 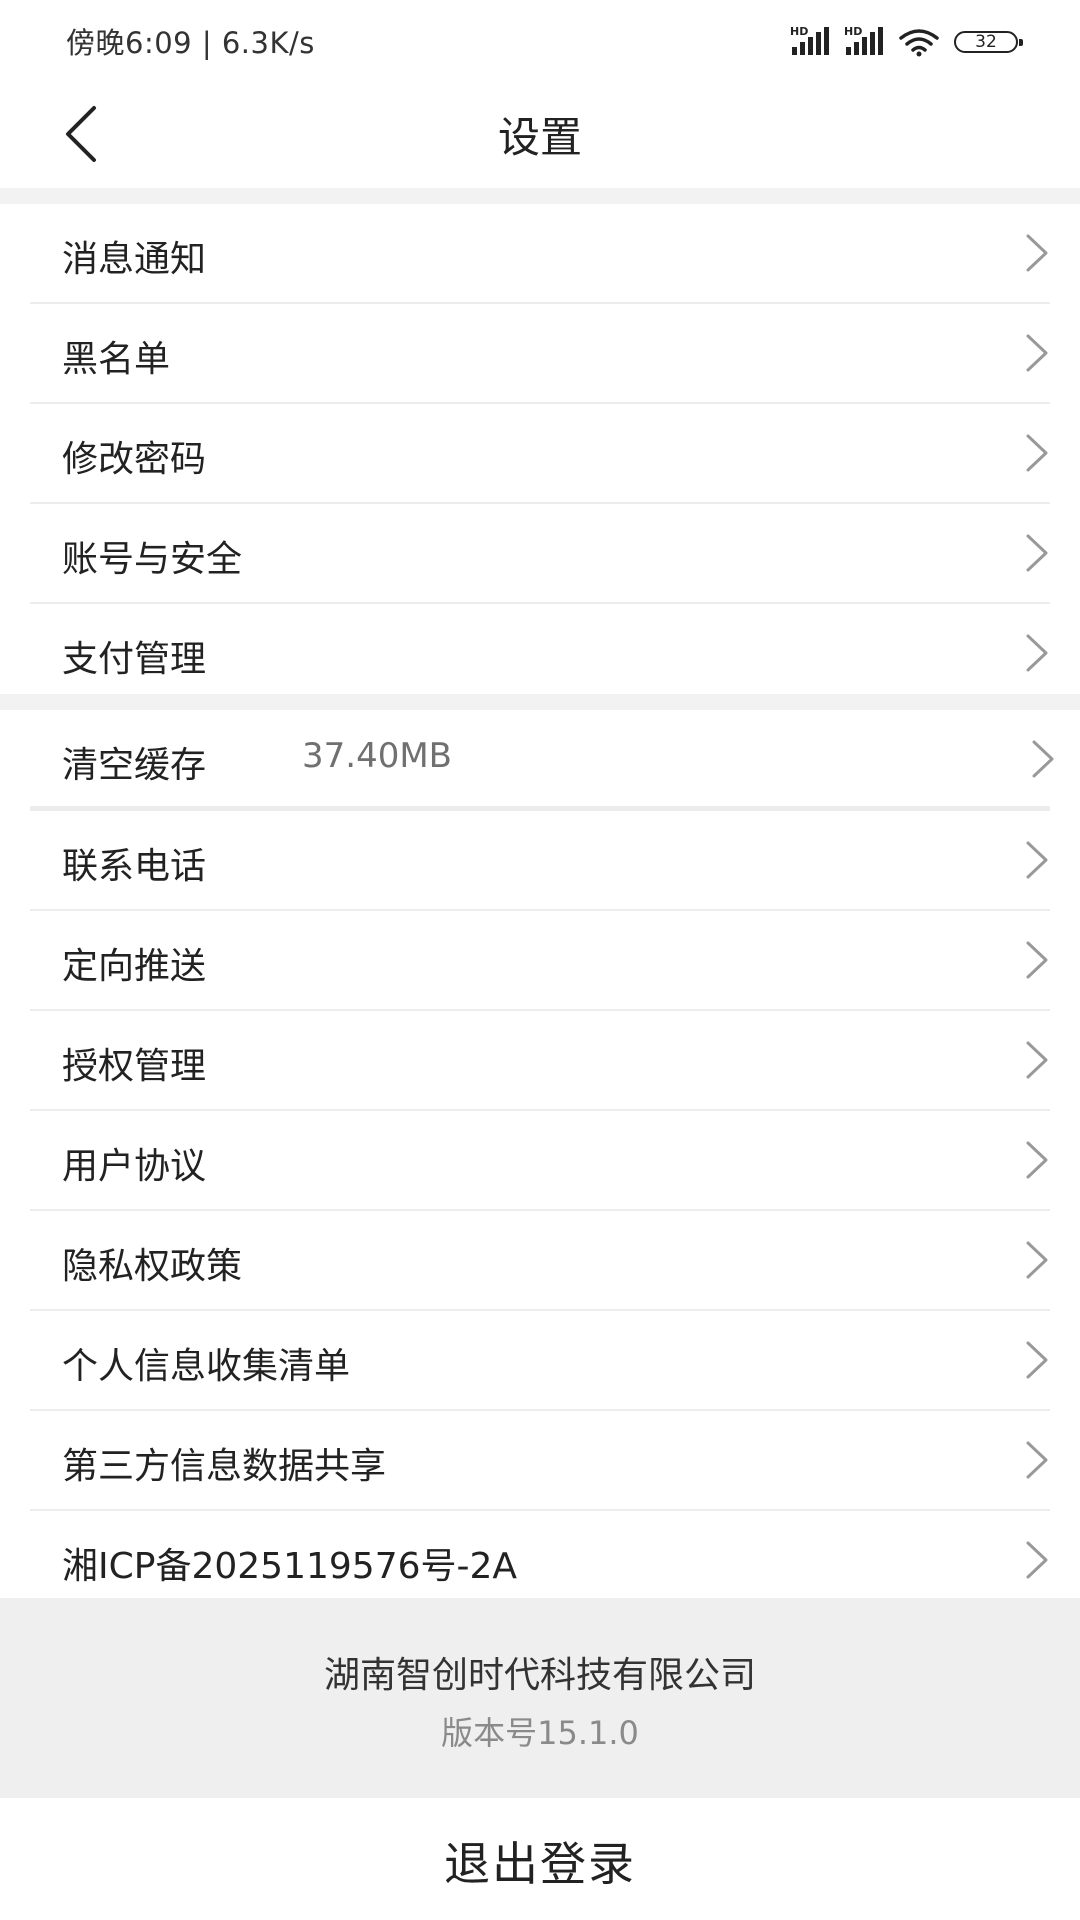 What do you see at coordinates (377, 756) in the screenshot?
I see `cache-size-value: 37.40MB` at bounding box center [377, 756].